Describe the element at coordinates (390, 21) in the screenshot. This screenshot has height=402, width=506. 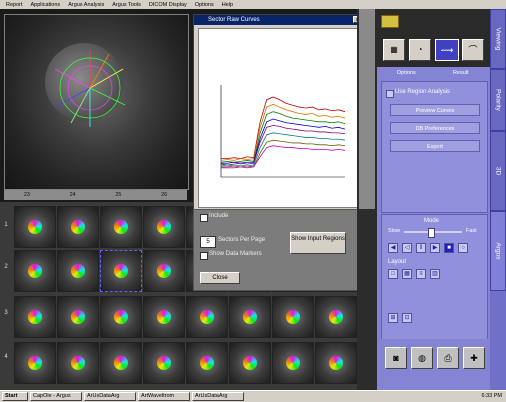
I see `folder-icon` at that location.